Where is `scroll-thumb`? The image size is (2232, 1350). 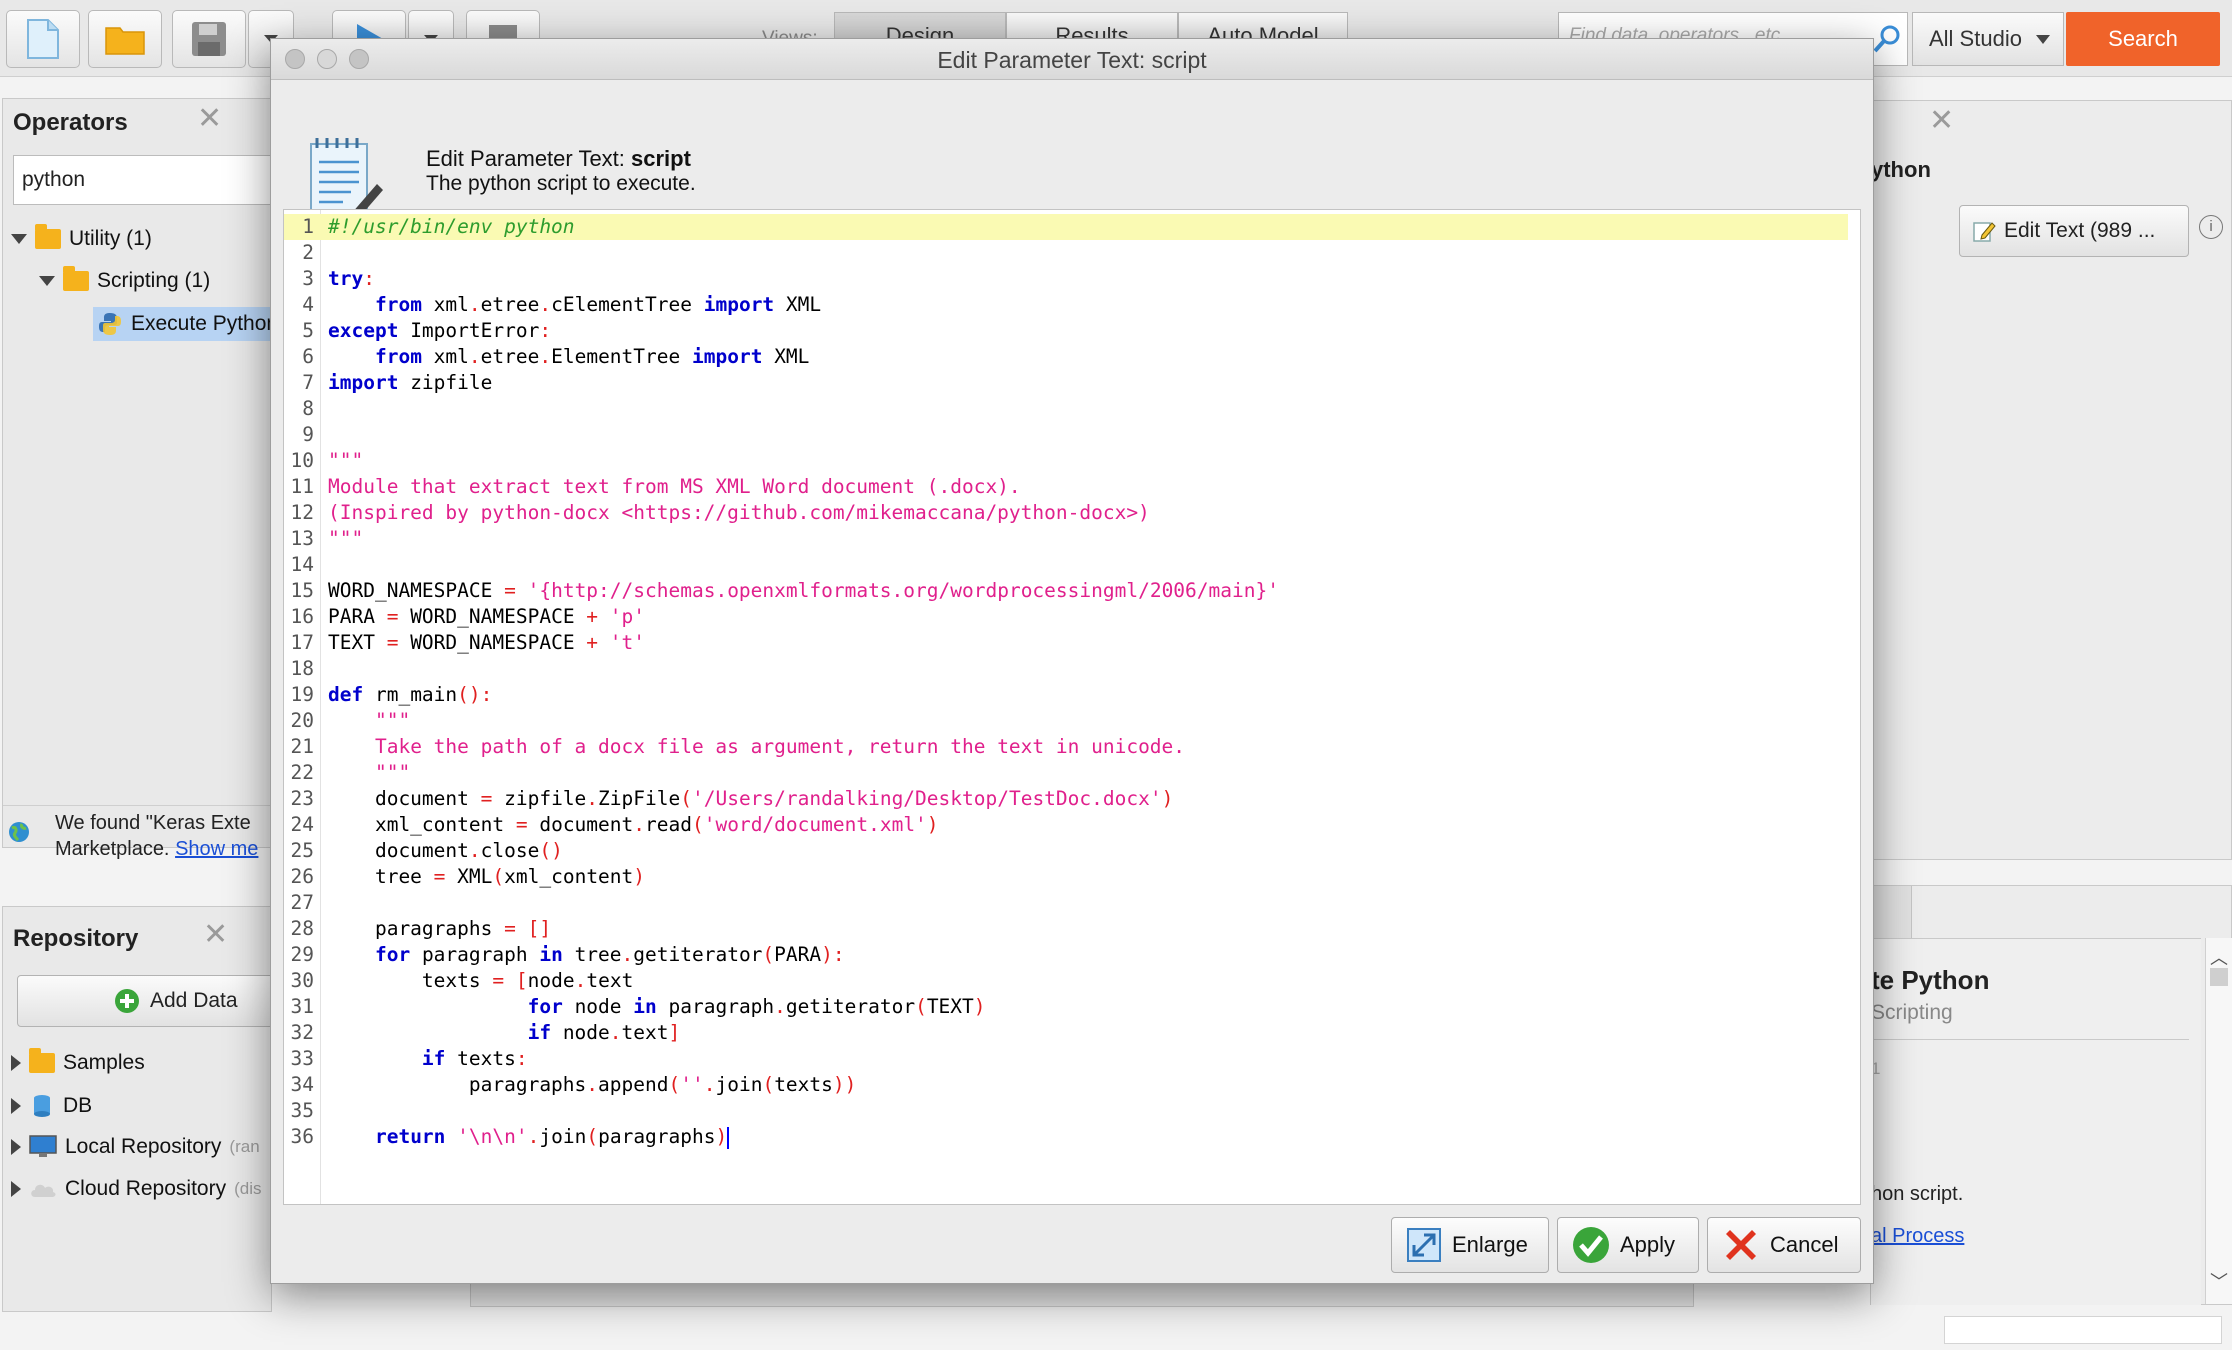
scroll-thumb is located at coordinates (2219, 977).